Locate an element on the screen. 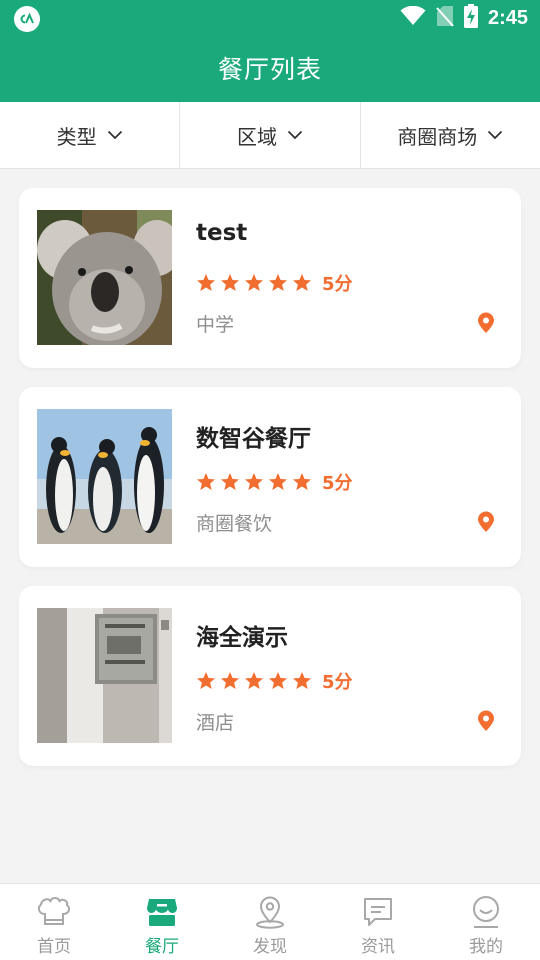  filter-label: 商圈商场 is located at coordinates (437, 136).